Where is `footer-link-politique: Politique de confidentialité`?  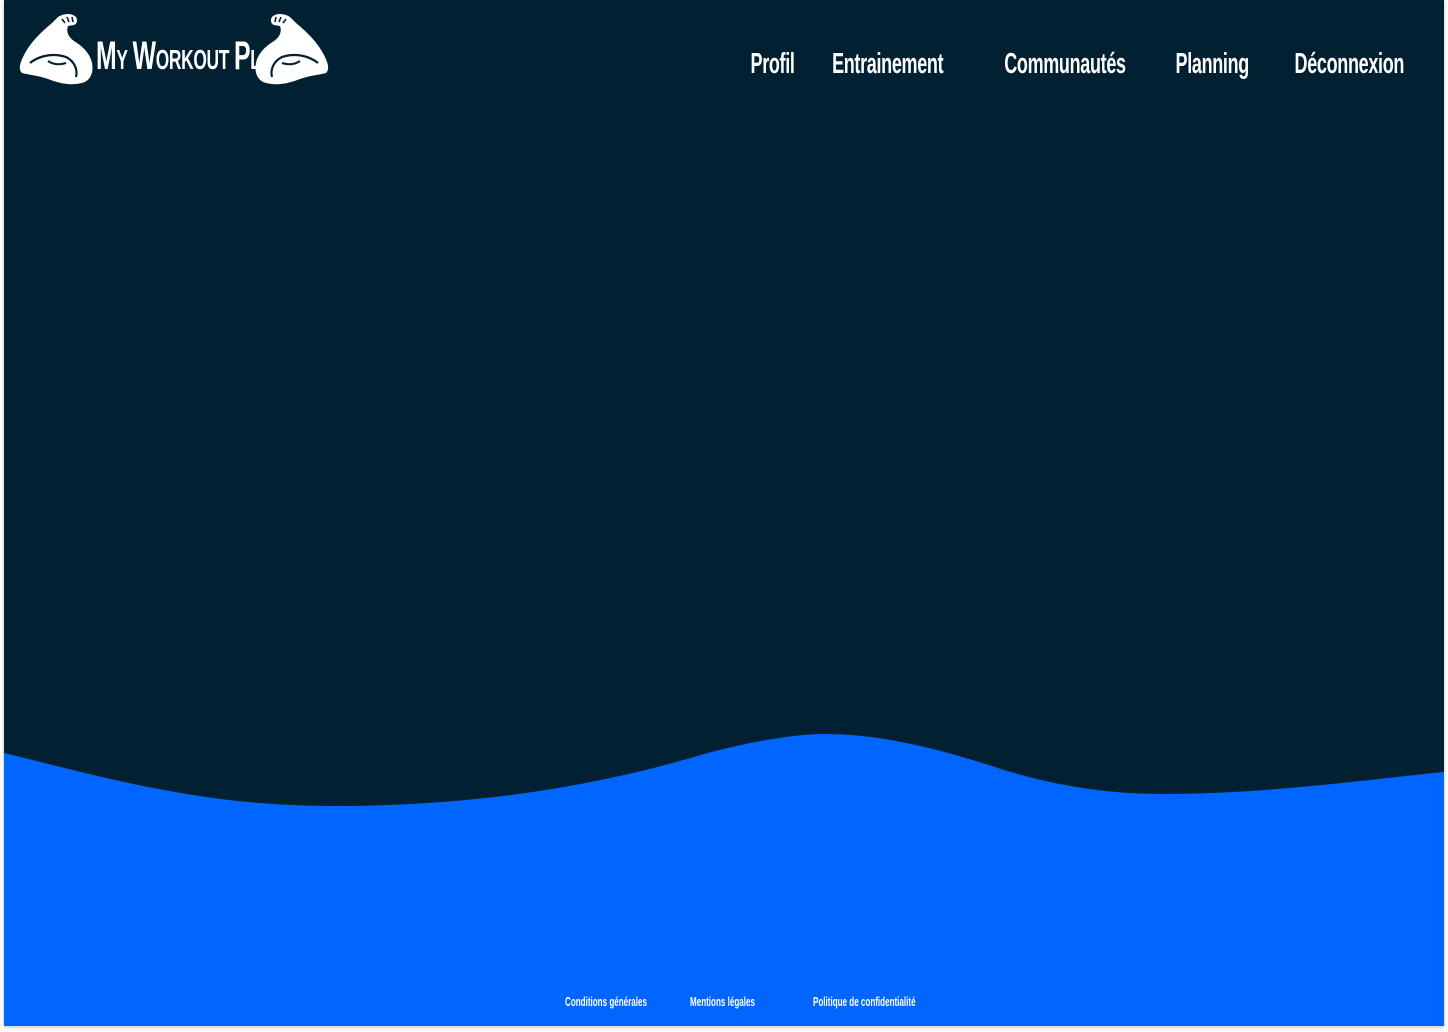 footer-link-politique: Politique de confidentialité is located at coordinates (864, 1001).